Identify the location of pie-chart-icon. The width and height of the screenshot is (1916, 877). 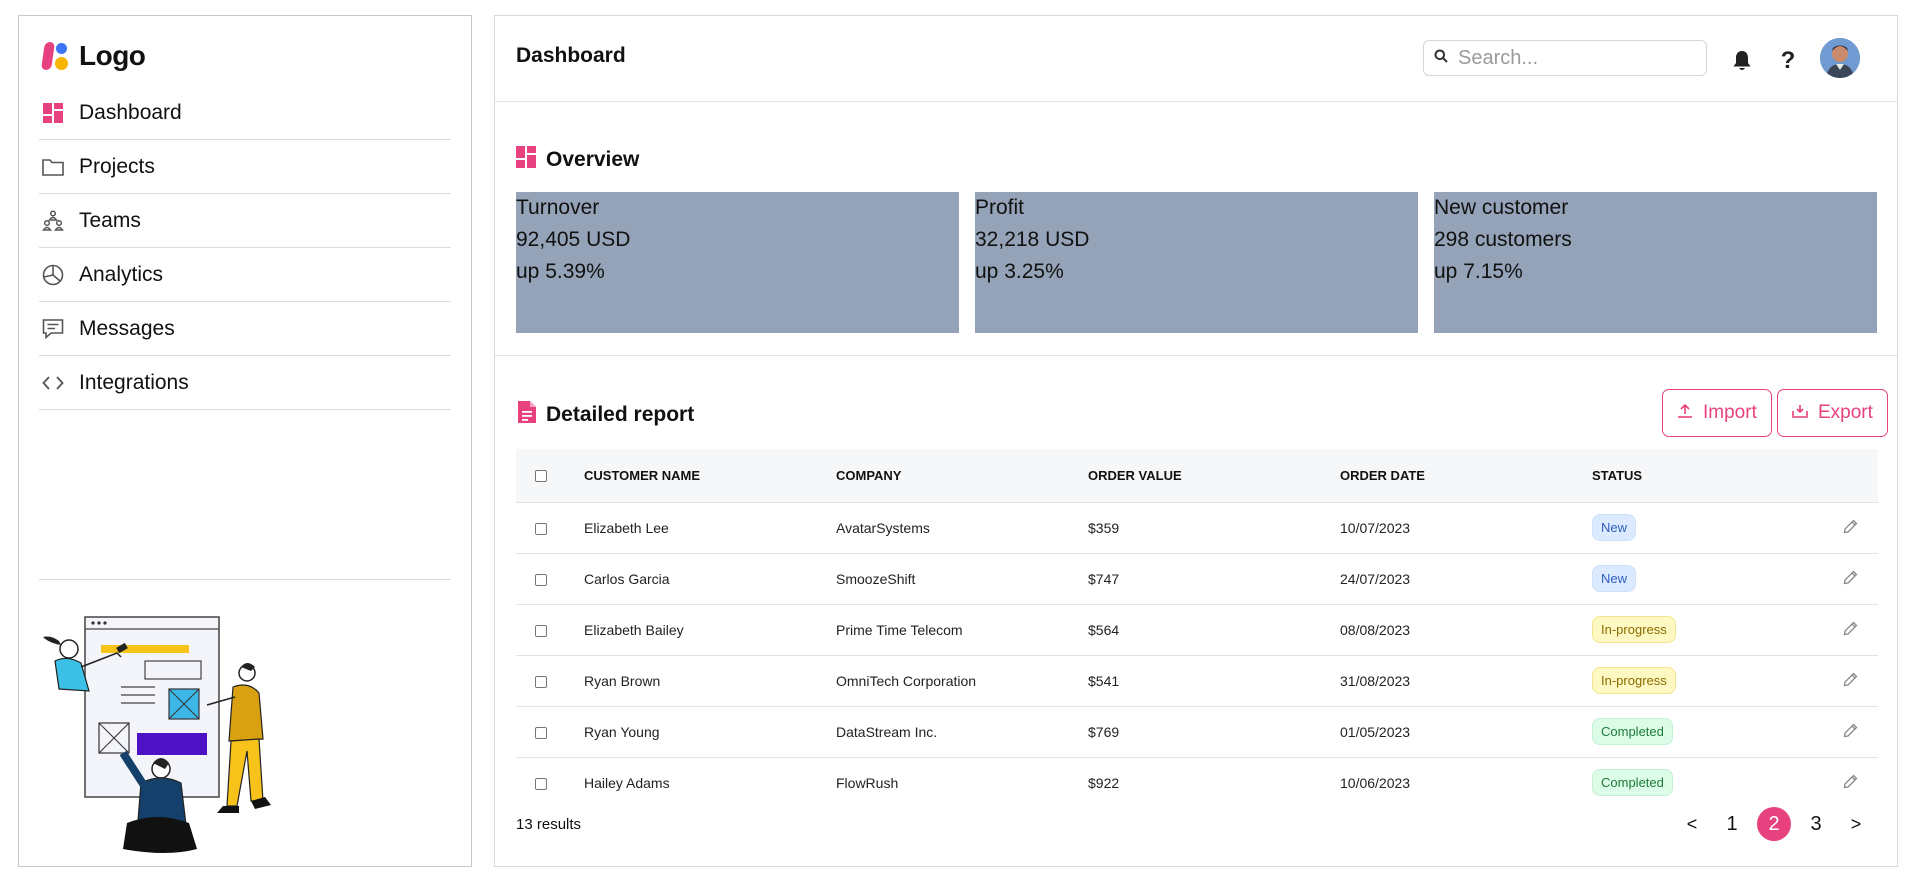
(53, 275).